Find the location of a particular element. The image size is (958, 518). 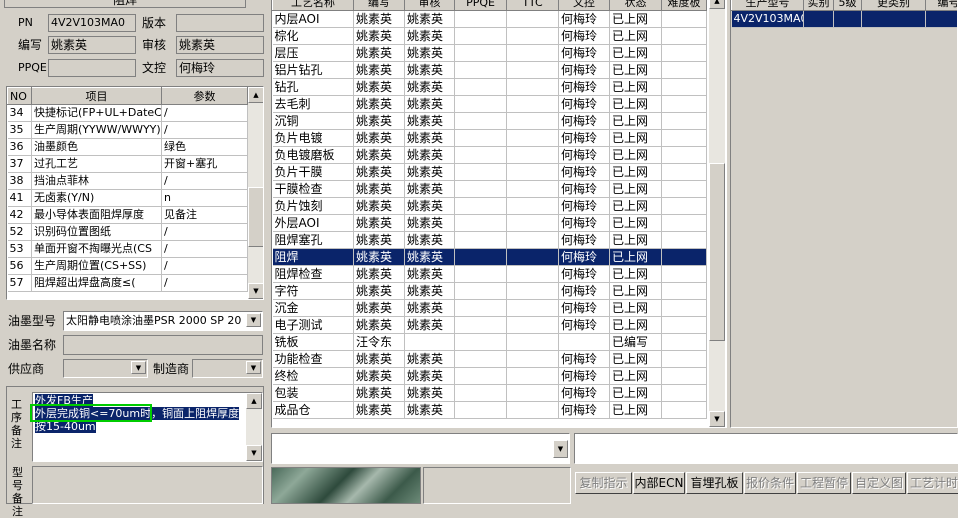

pn-field: 4V2V103MA0 is located at coordinates (92, 23).